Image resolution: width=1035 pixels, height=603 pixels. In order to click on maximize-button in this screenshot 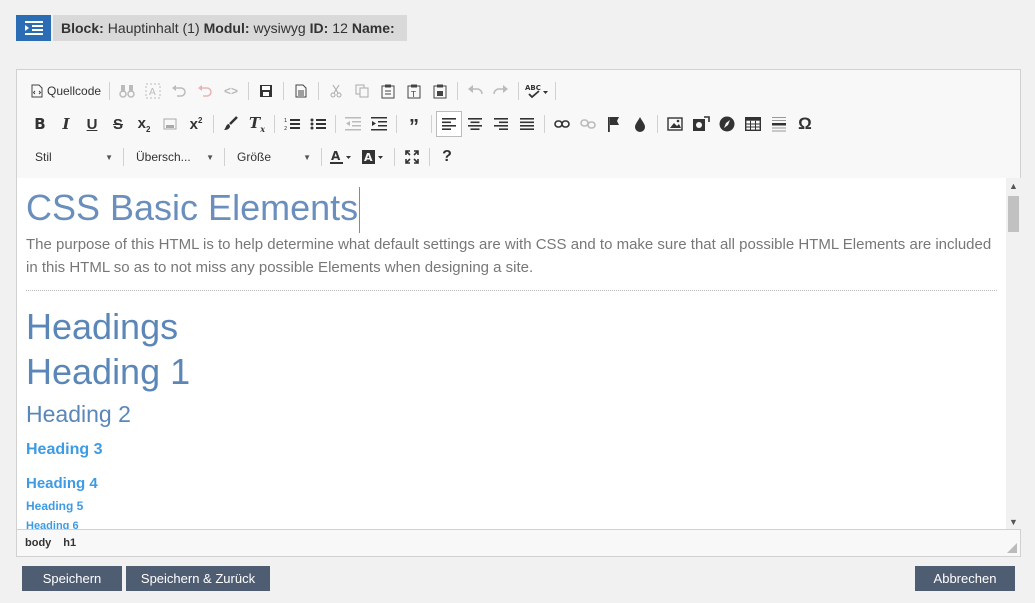, I will do `click(412, 157)`.